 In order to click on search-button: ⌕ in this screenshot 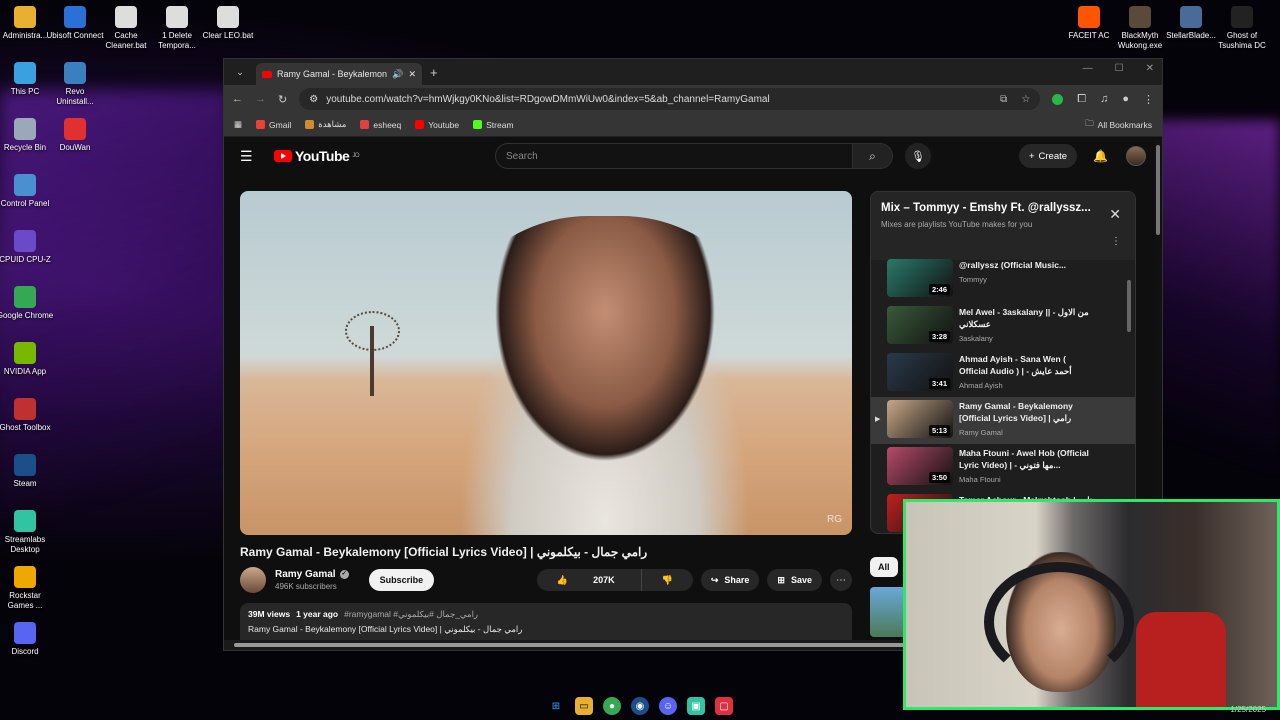, I will do `click(872, 156)`.